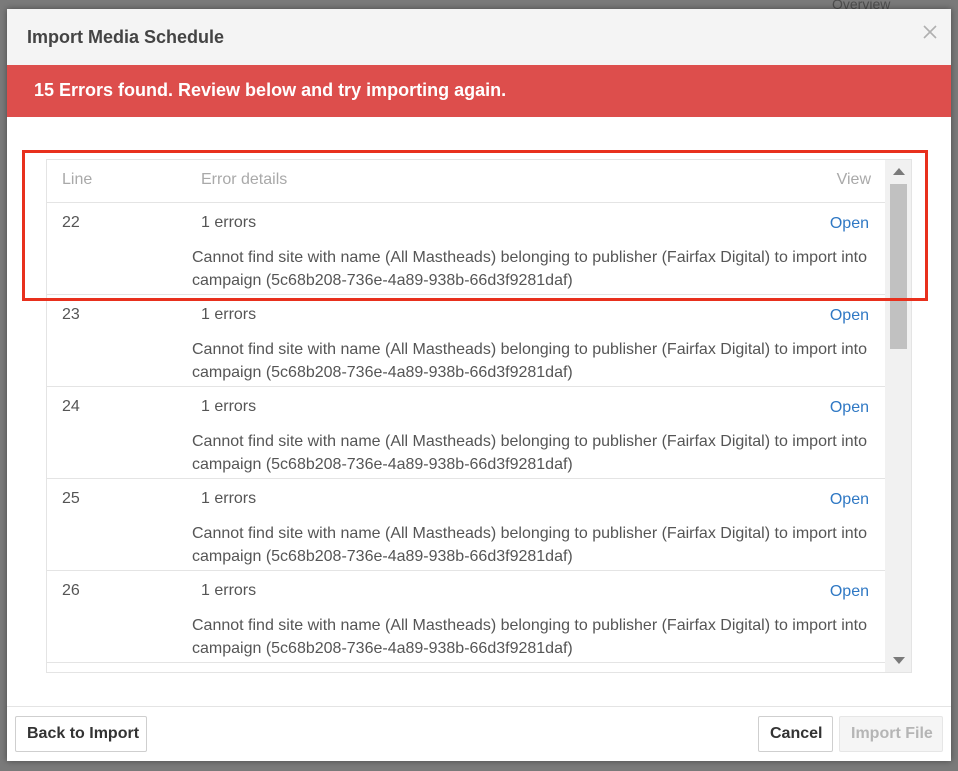 The height and width of the screenshot is (771, 958). I want to click on scrollbar-thumb, so click(898, 266).